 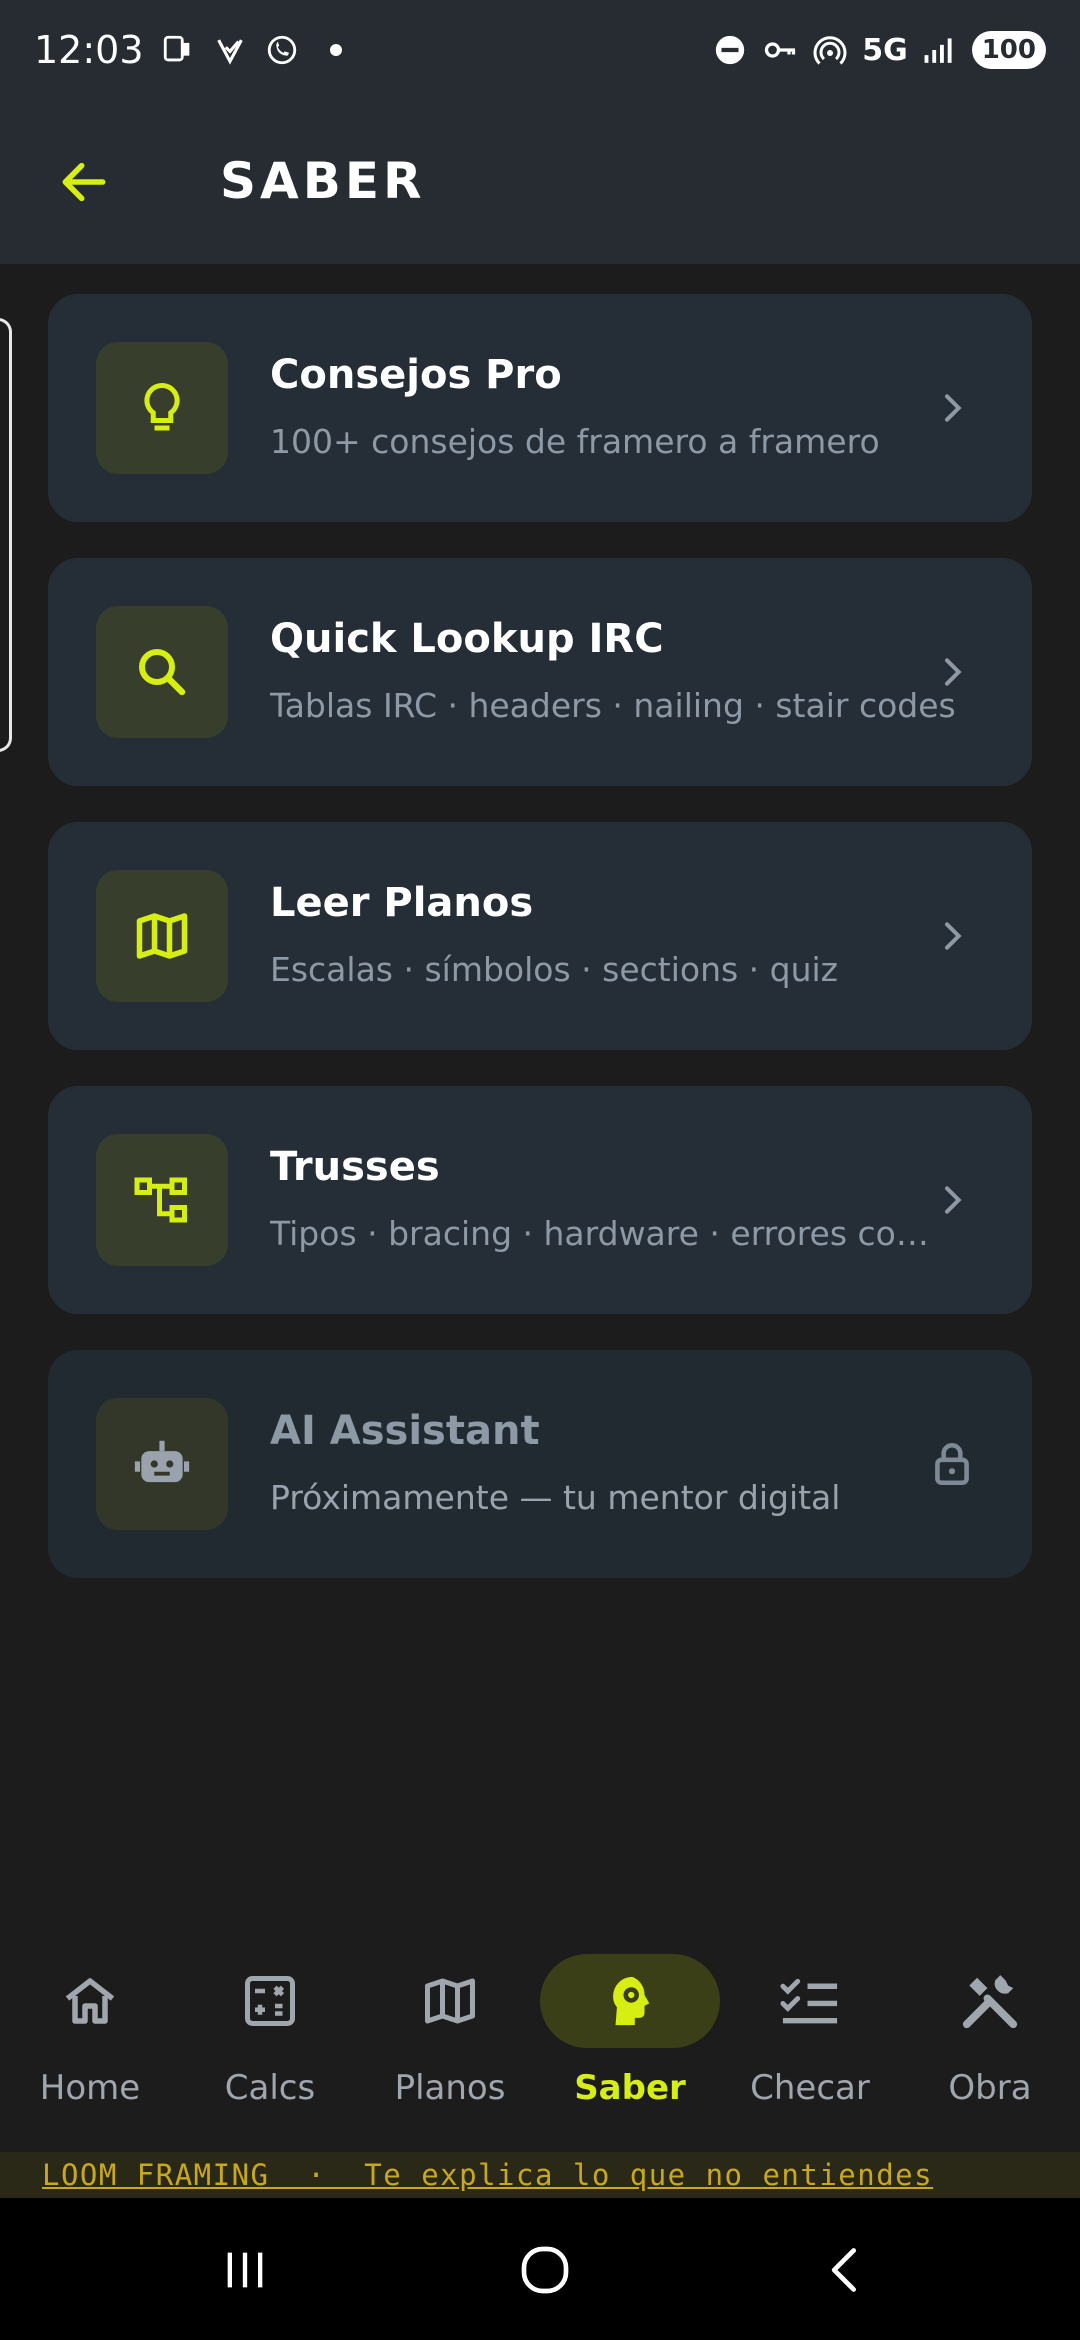 I want to click on calculator-icon, so click(x=270, y=2001).